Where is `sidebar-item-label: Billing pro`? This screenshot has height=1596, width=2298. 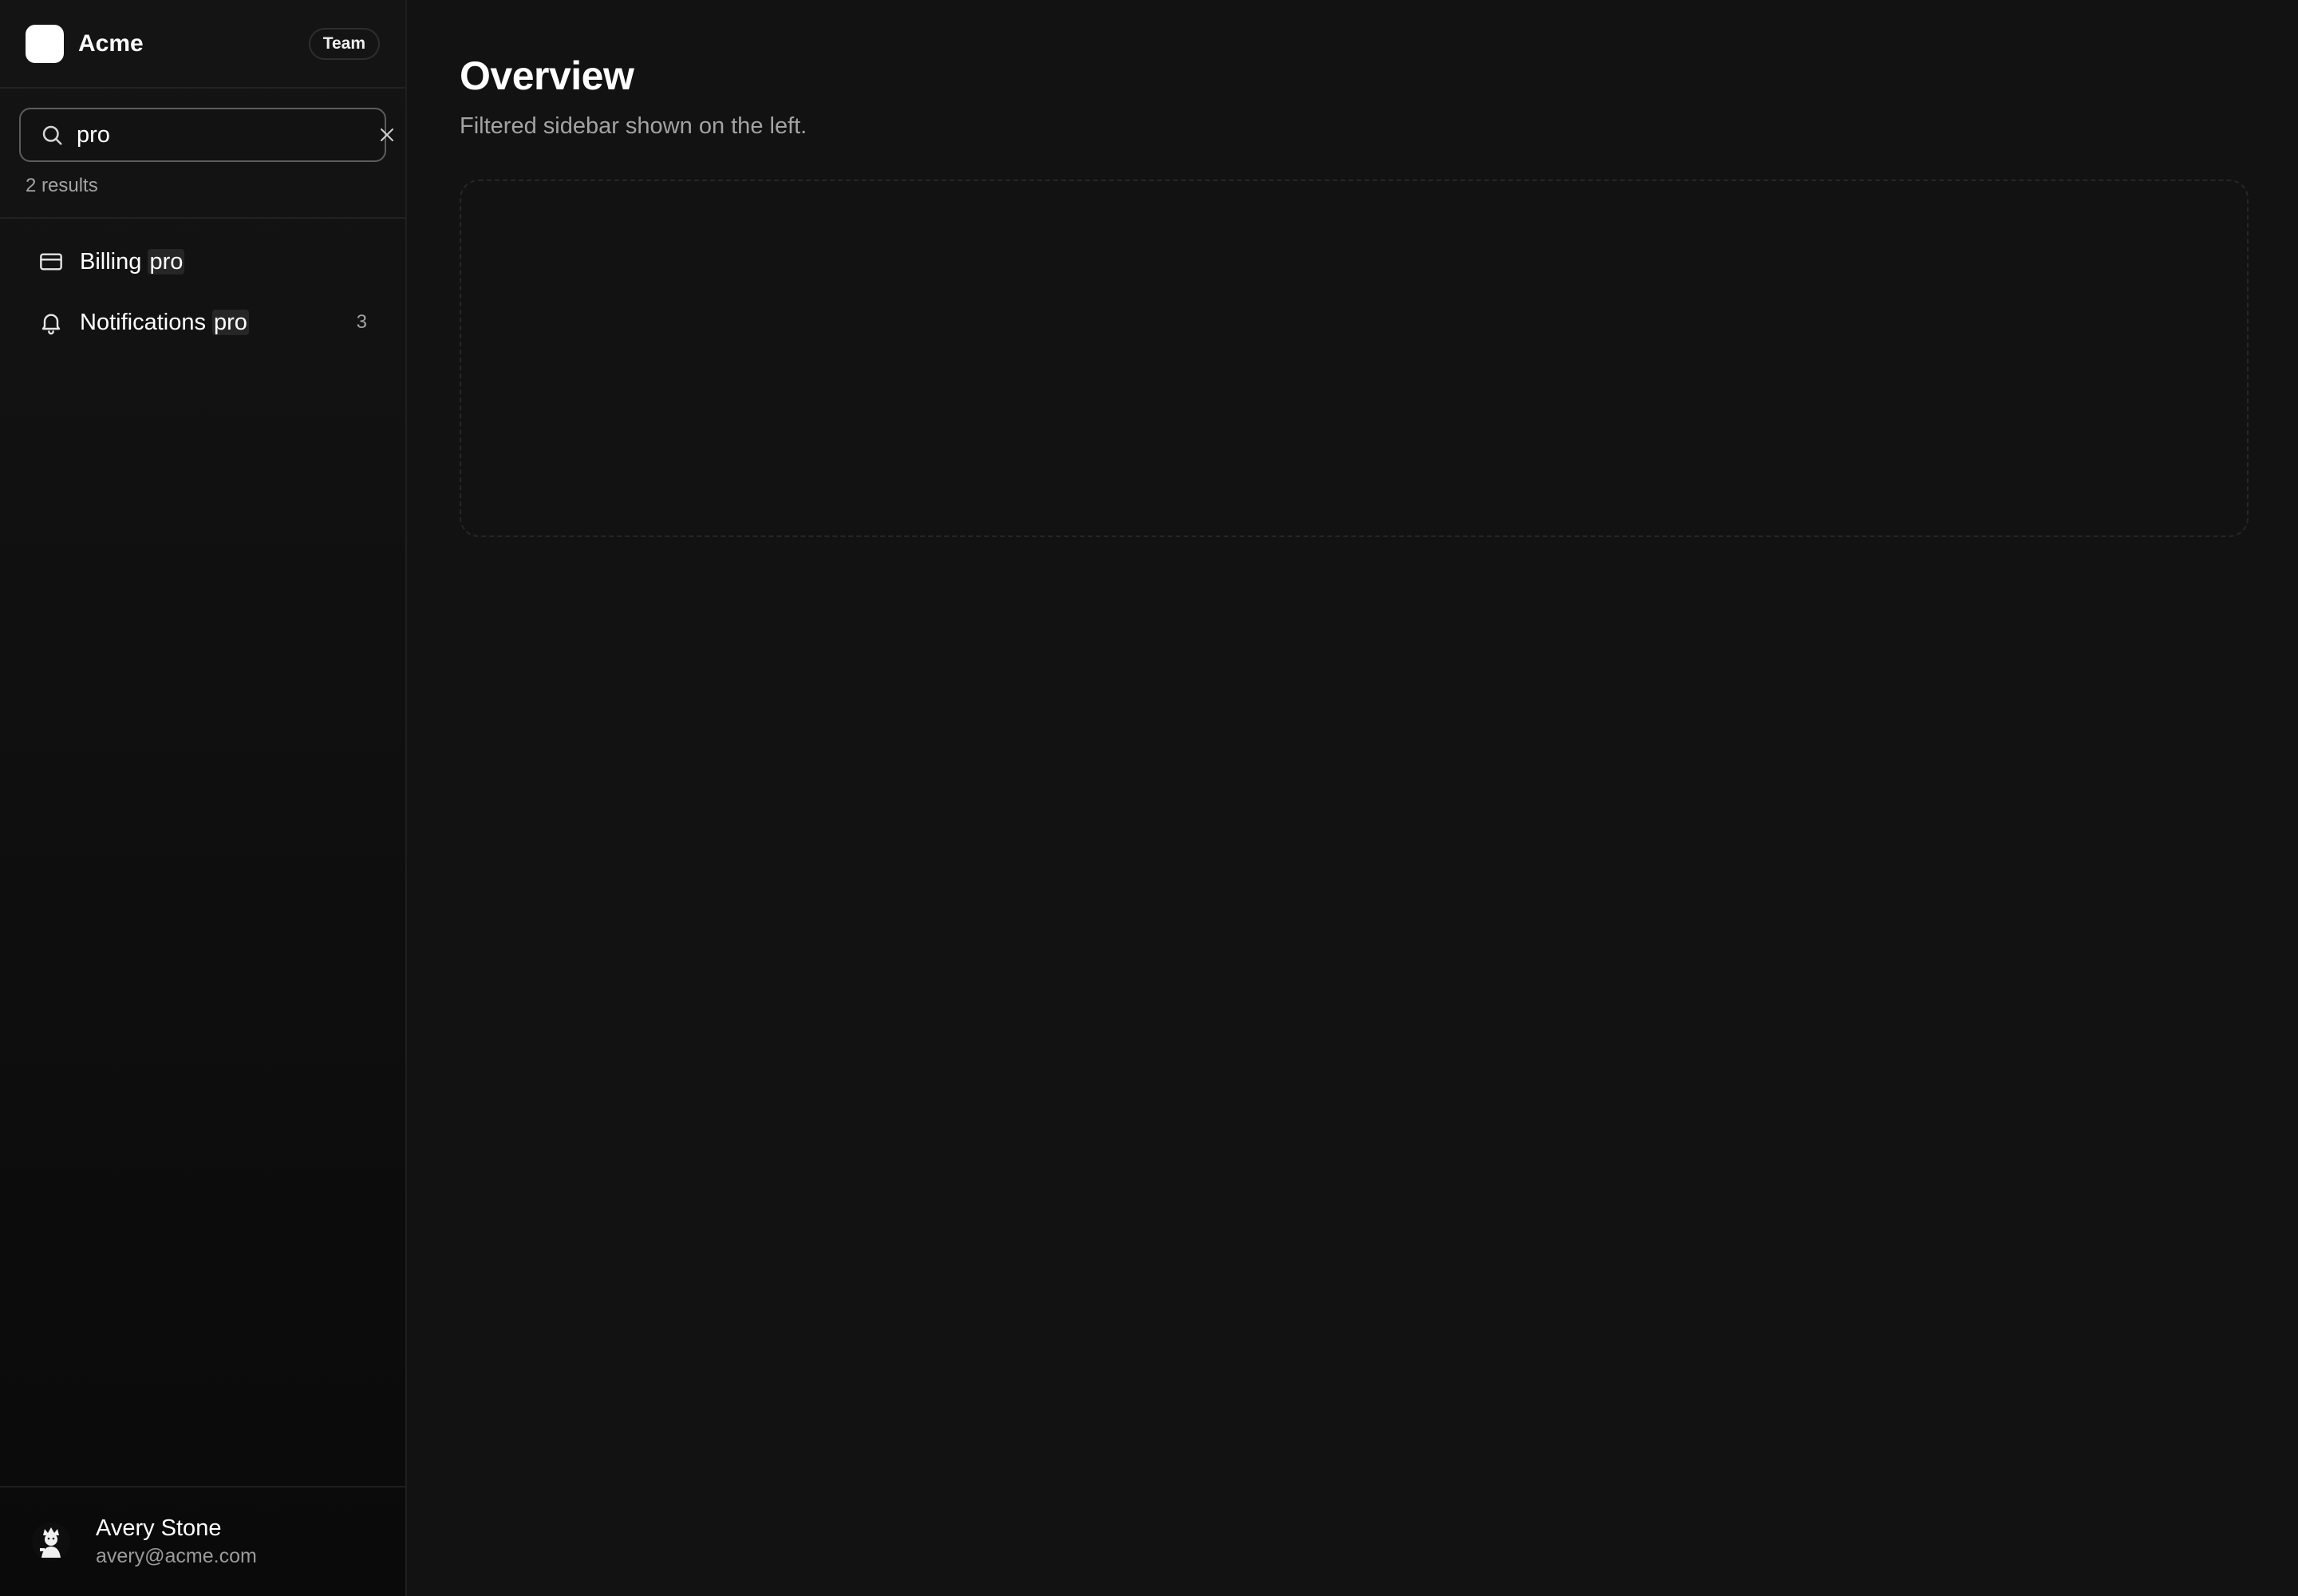
sidebar-item-label: Billing pro is located at coordinates (132, 261).